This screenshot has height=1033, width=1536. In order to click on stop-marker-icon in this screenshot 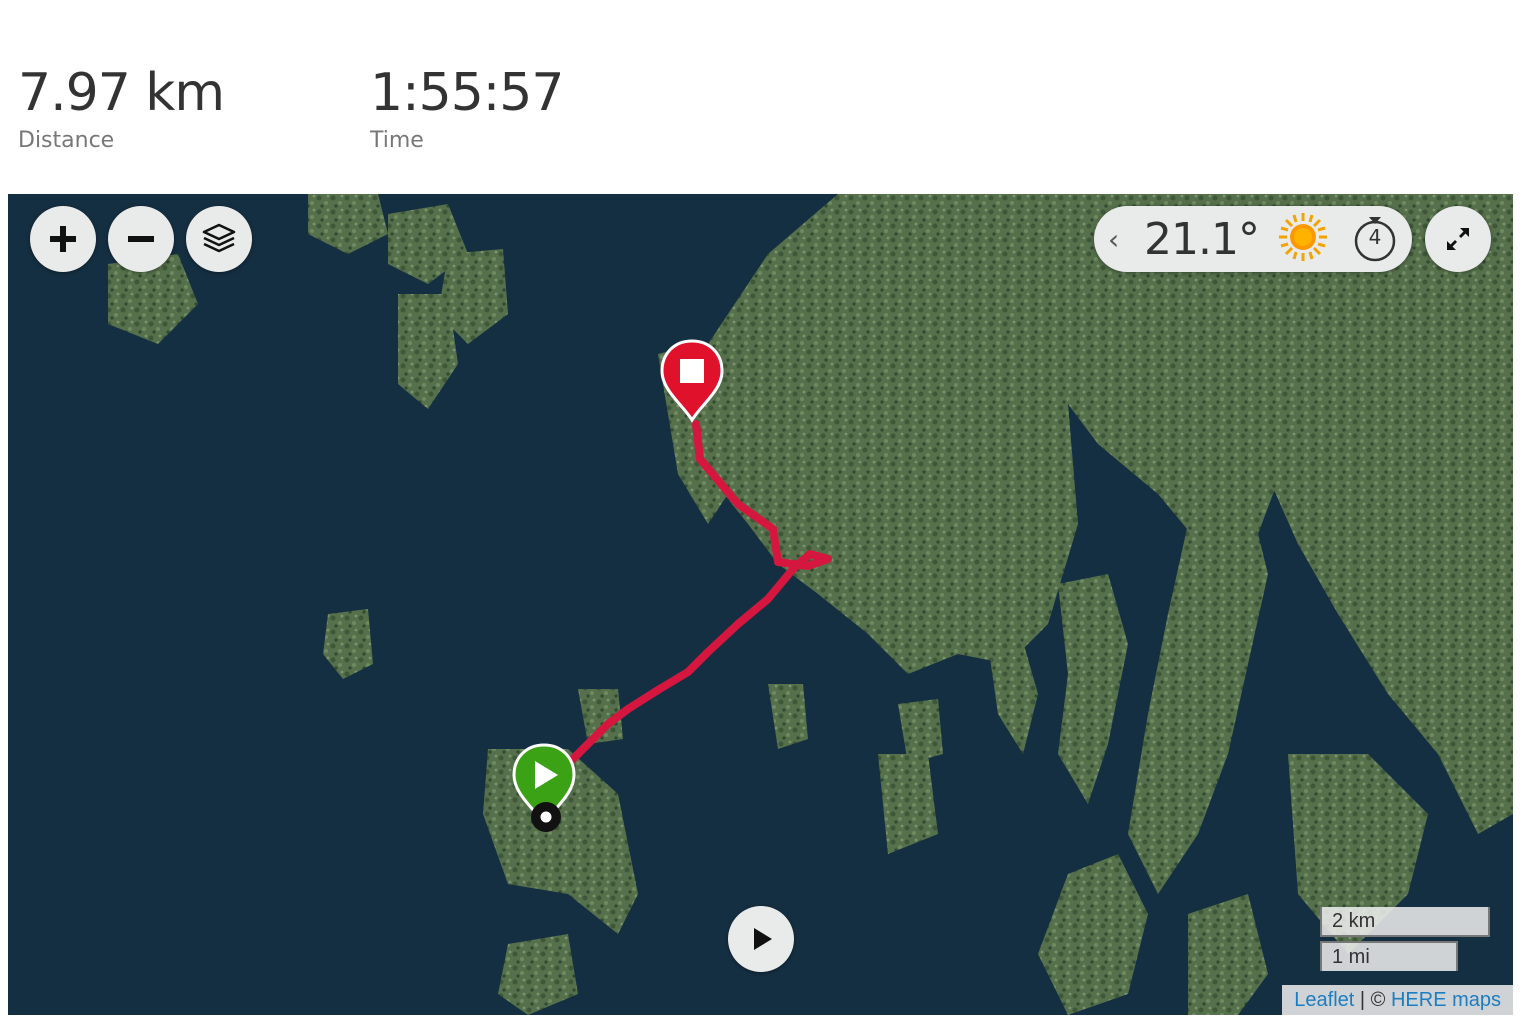, I will do `click(692, 381)`.